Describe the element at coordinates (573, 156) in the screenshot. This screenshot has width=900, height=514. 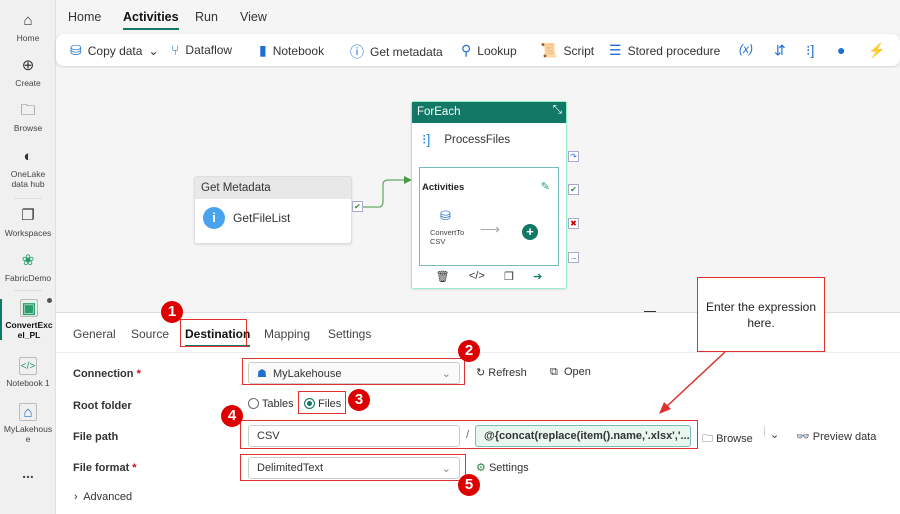
I see `skip-port-icon: ↷` at that location.